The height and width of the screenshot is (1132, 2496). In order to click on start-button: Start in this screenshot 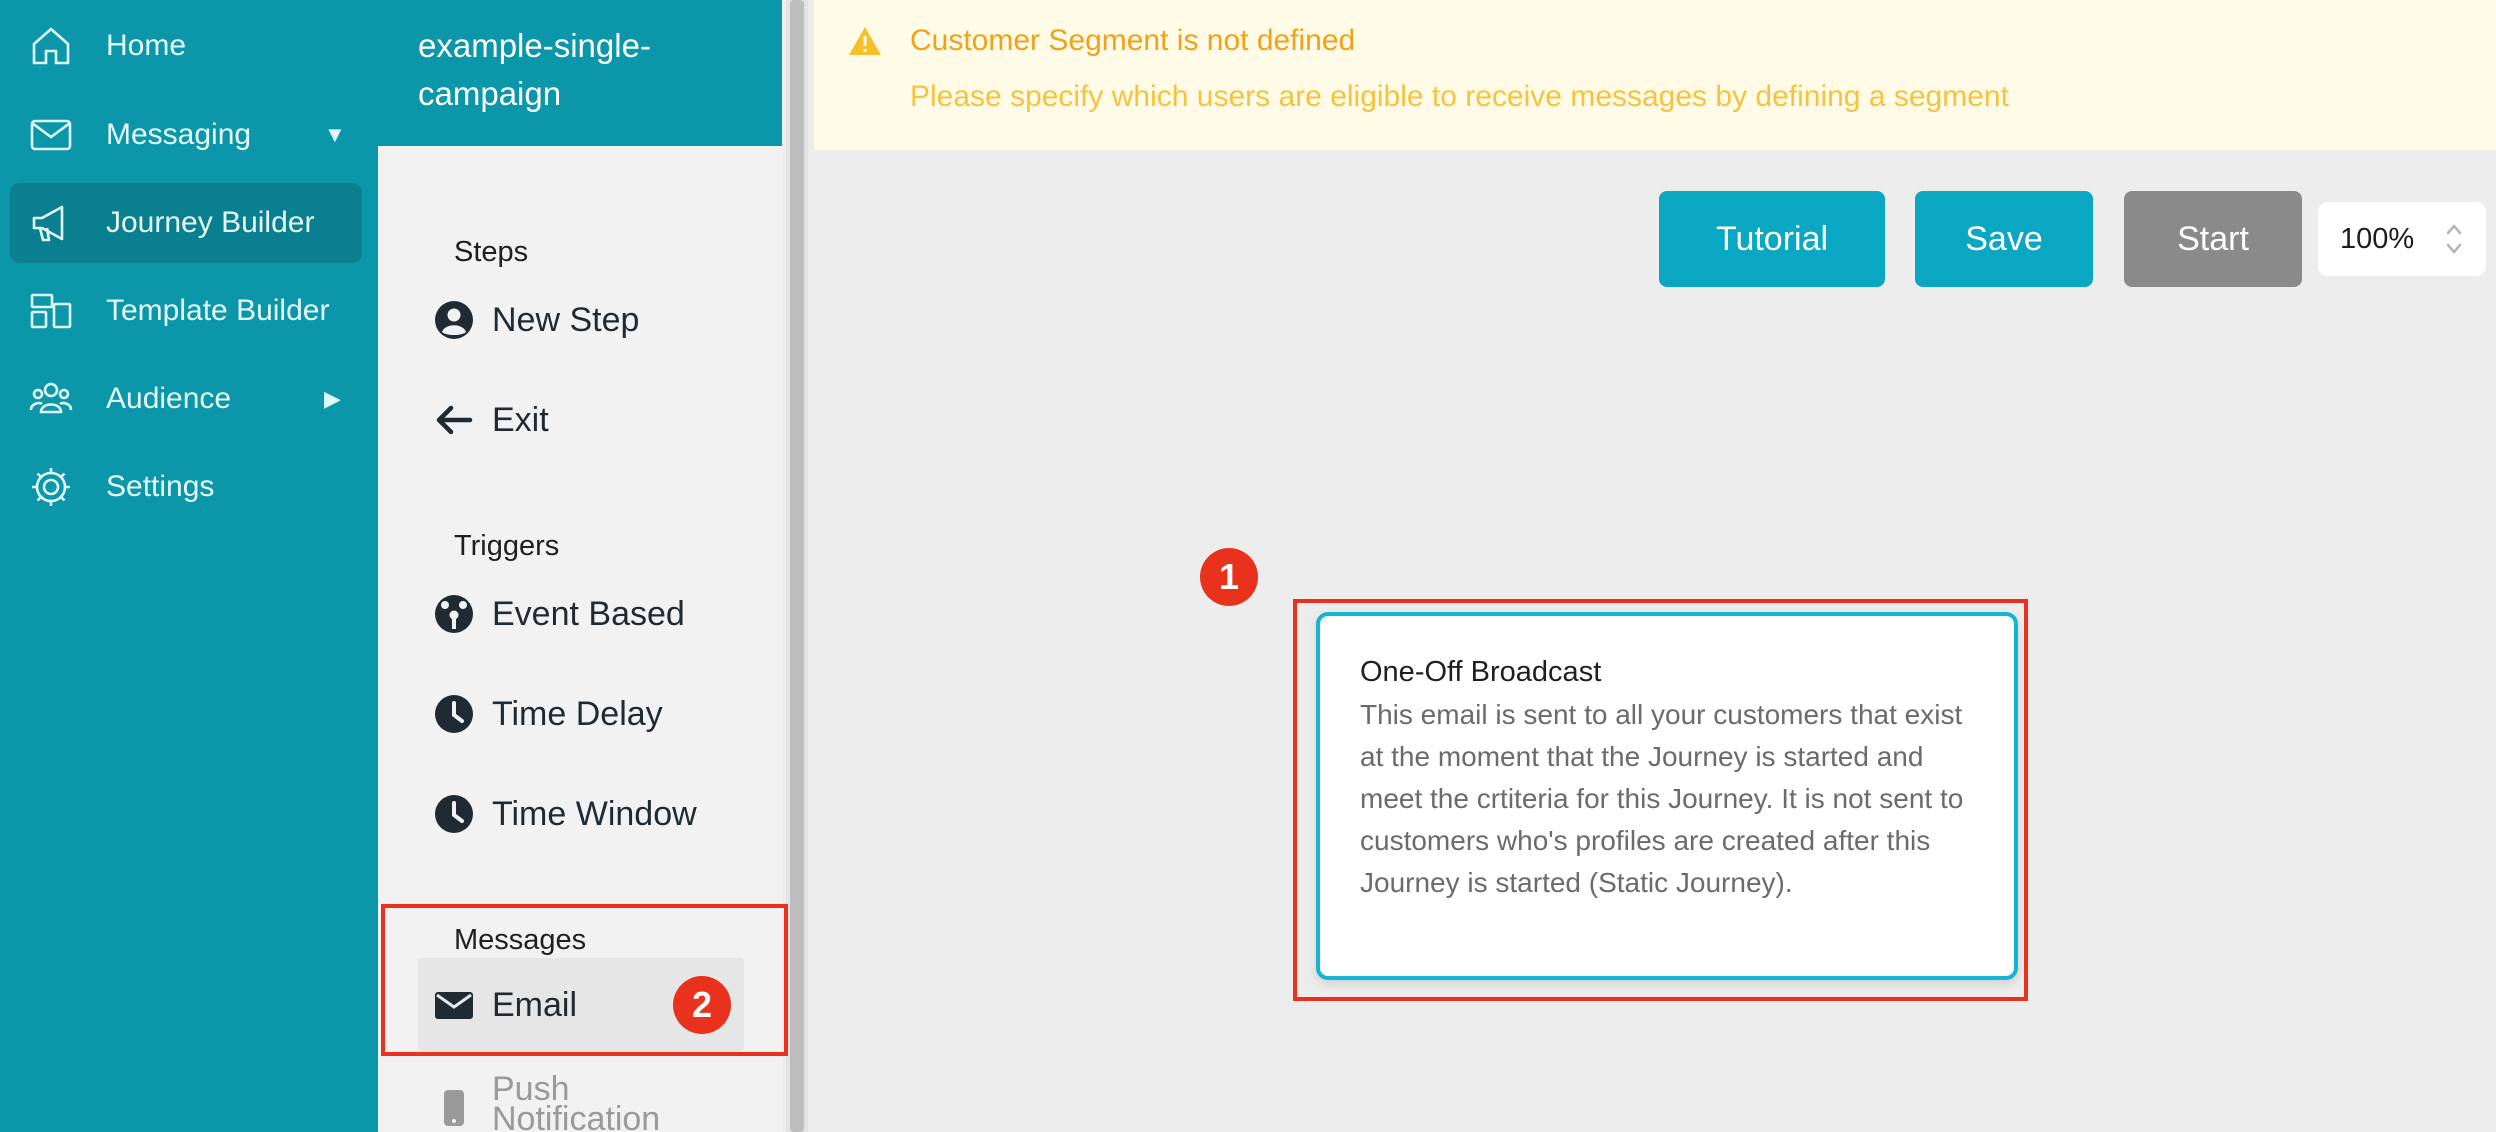, I will do `click(2213, 239)`.